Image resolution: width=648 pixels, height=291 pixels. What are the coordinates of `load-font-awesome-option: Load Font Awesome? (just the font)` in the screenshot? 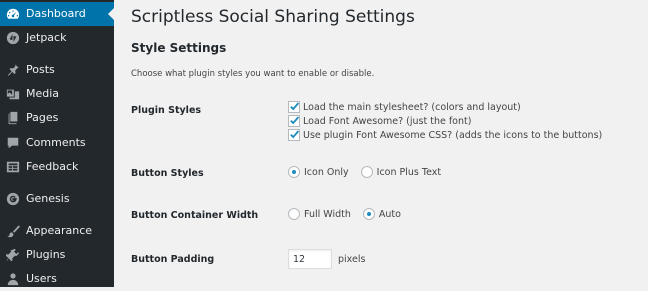 It's located at (379, 121).